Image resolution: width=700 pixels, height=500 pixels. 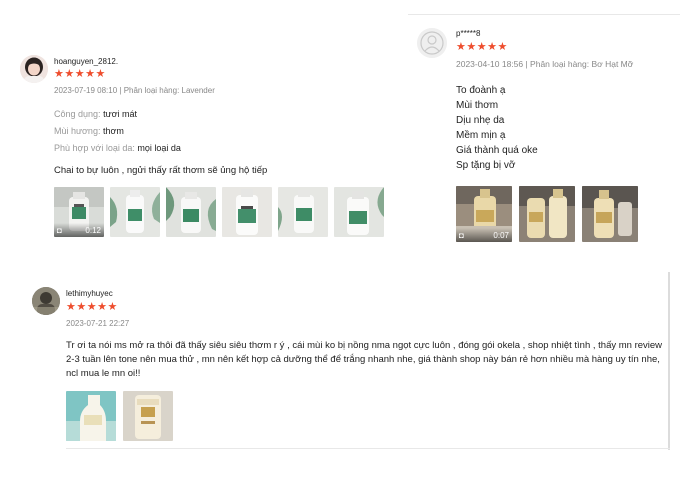 What do you see at coordinates (468, 33) in the screenshot?
I see `username: p*****8` at bounding box center [468, 33].